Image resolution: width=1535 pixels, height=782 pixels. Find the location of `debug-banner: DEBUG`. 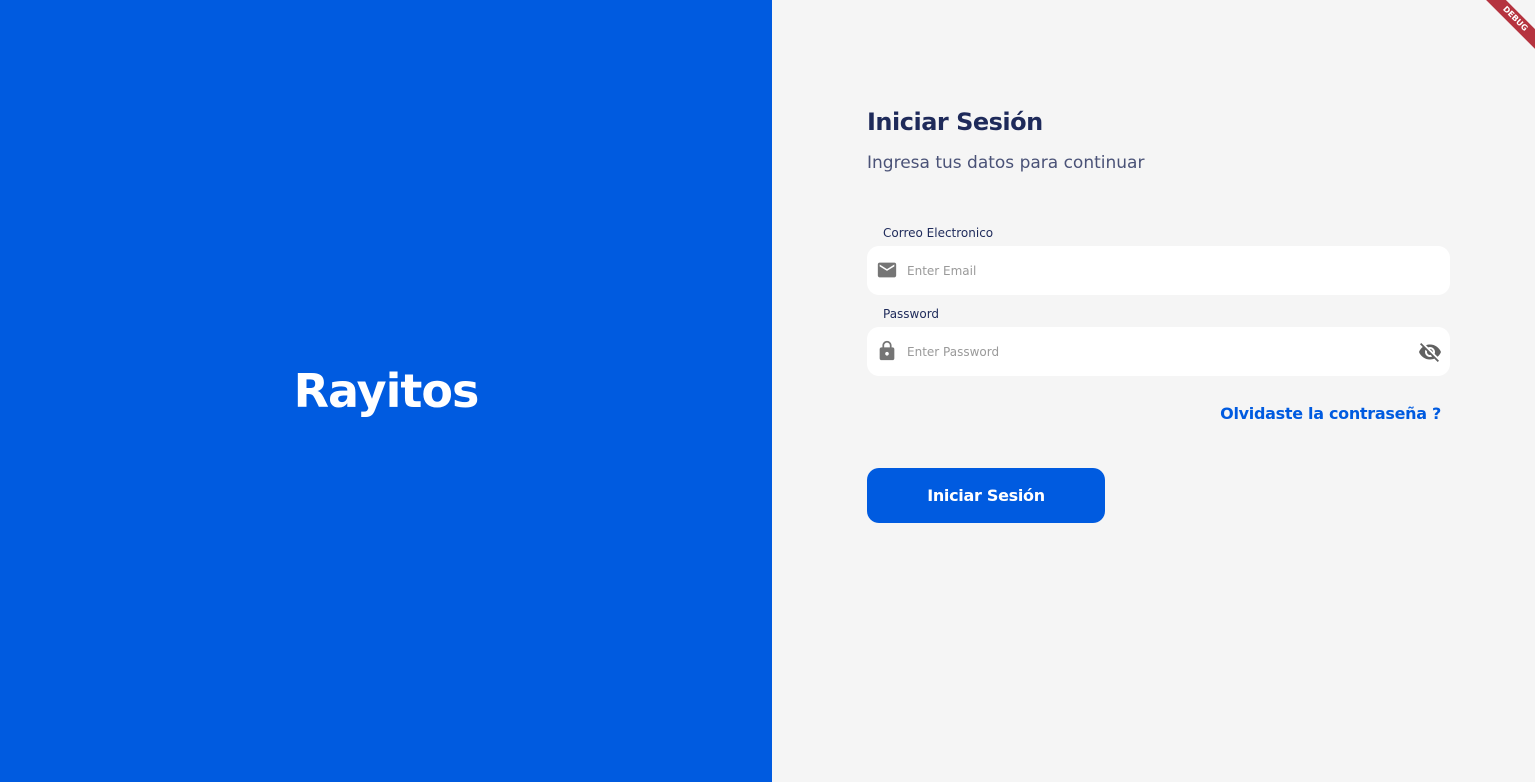

debug-banner: DEBUG is located at coordinates (1505, 30).